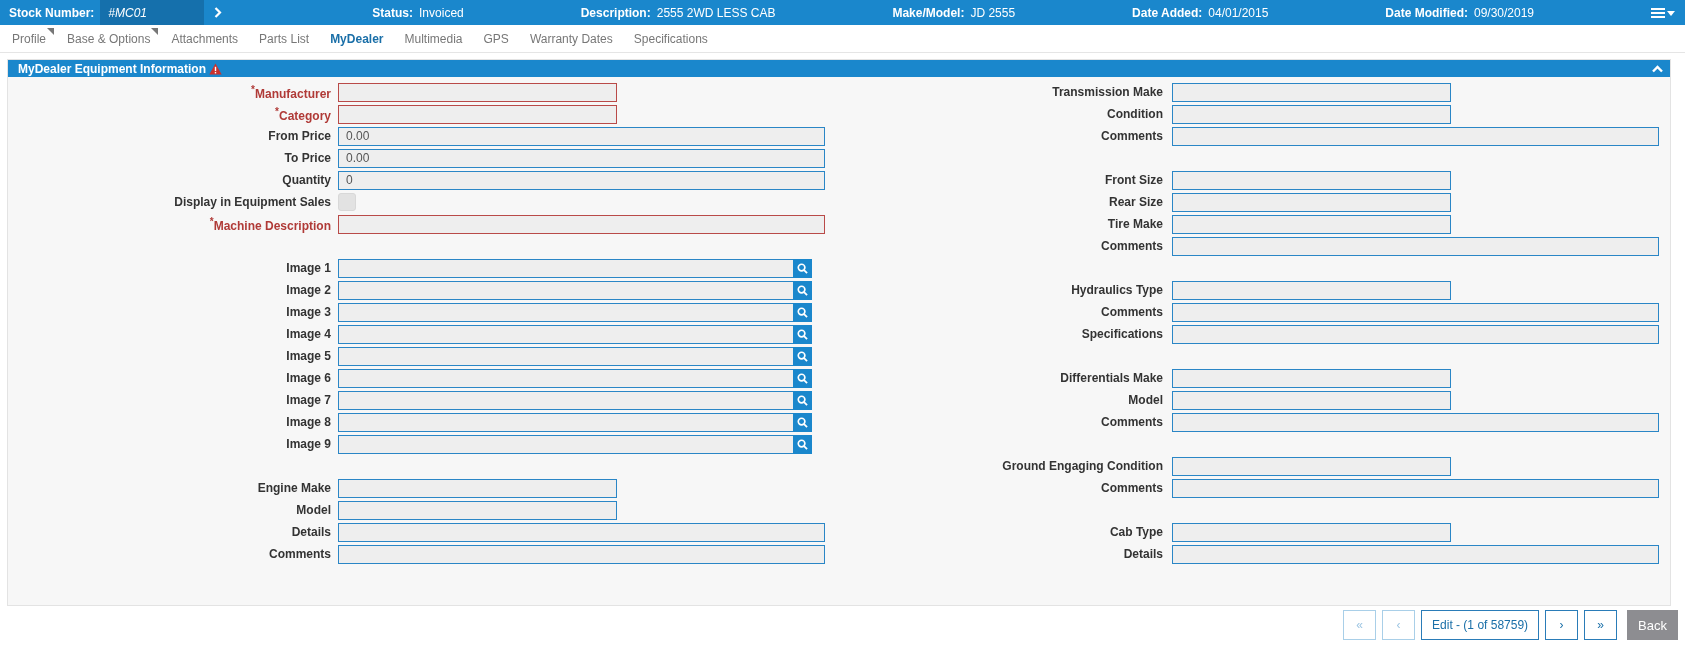  Describe the element at coordinates (218, 12) in the screenshot. I see `chevron-right-icon` at that location.